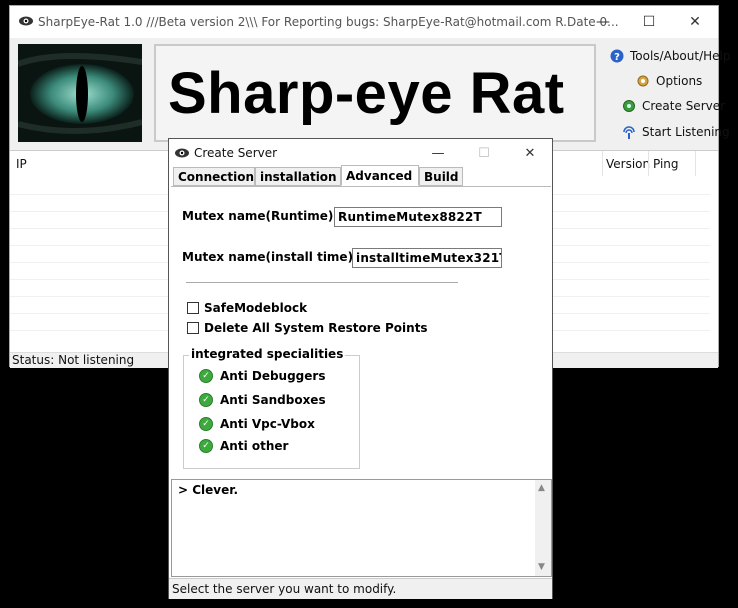 The height and width of the screenshot is (608, 738). I want to click on minimize-button: —, so click(603, 22).